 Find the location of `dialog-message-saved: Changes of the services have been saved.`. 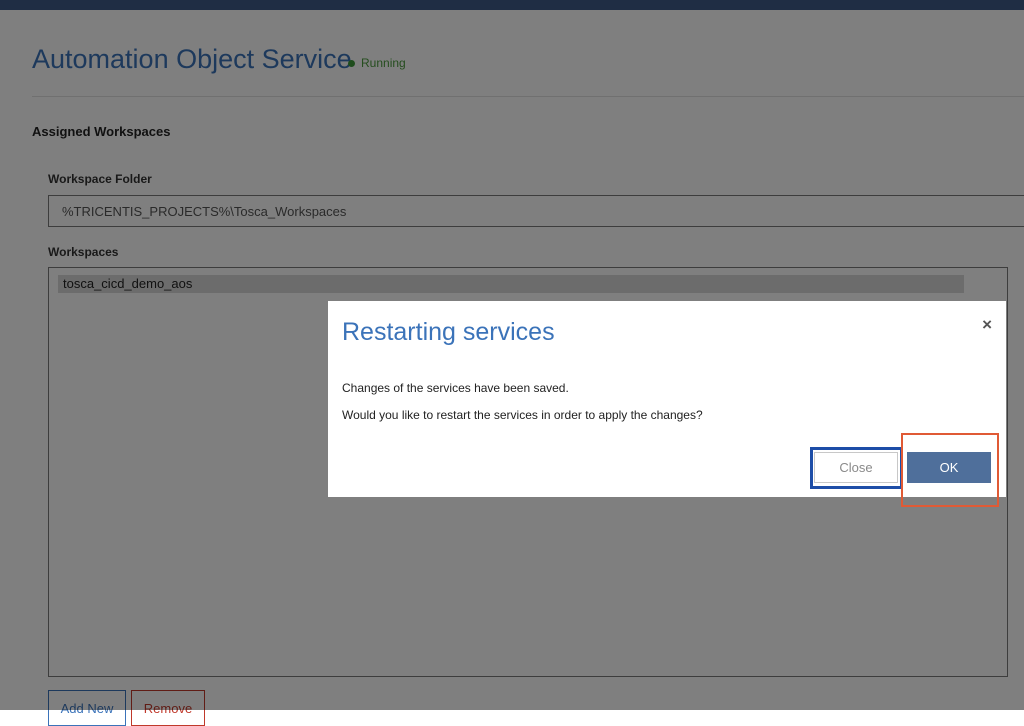

dialog-message-saved: Changes of the services have been saved. is located at coordinates (455, 388).